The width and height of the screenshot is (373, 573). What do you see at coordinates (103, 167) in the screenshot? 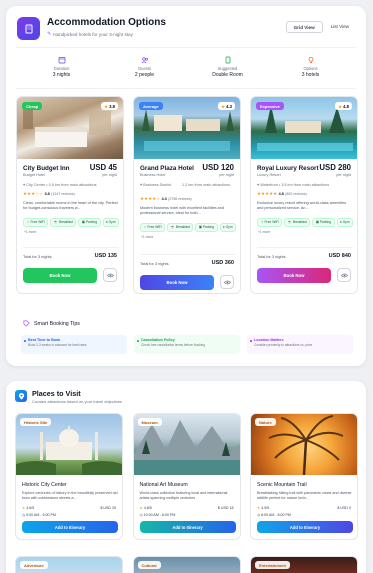
I see `hotel-price: USD 45` at bounding box center [103, 167].